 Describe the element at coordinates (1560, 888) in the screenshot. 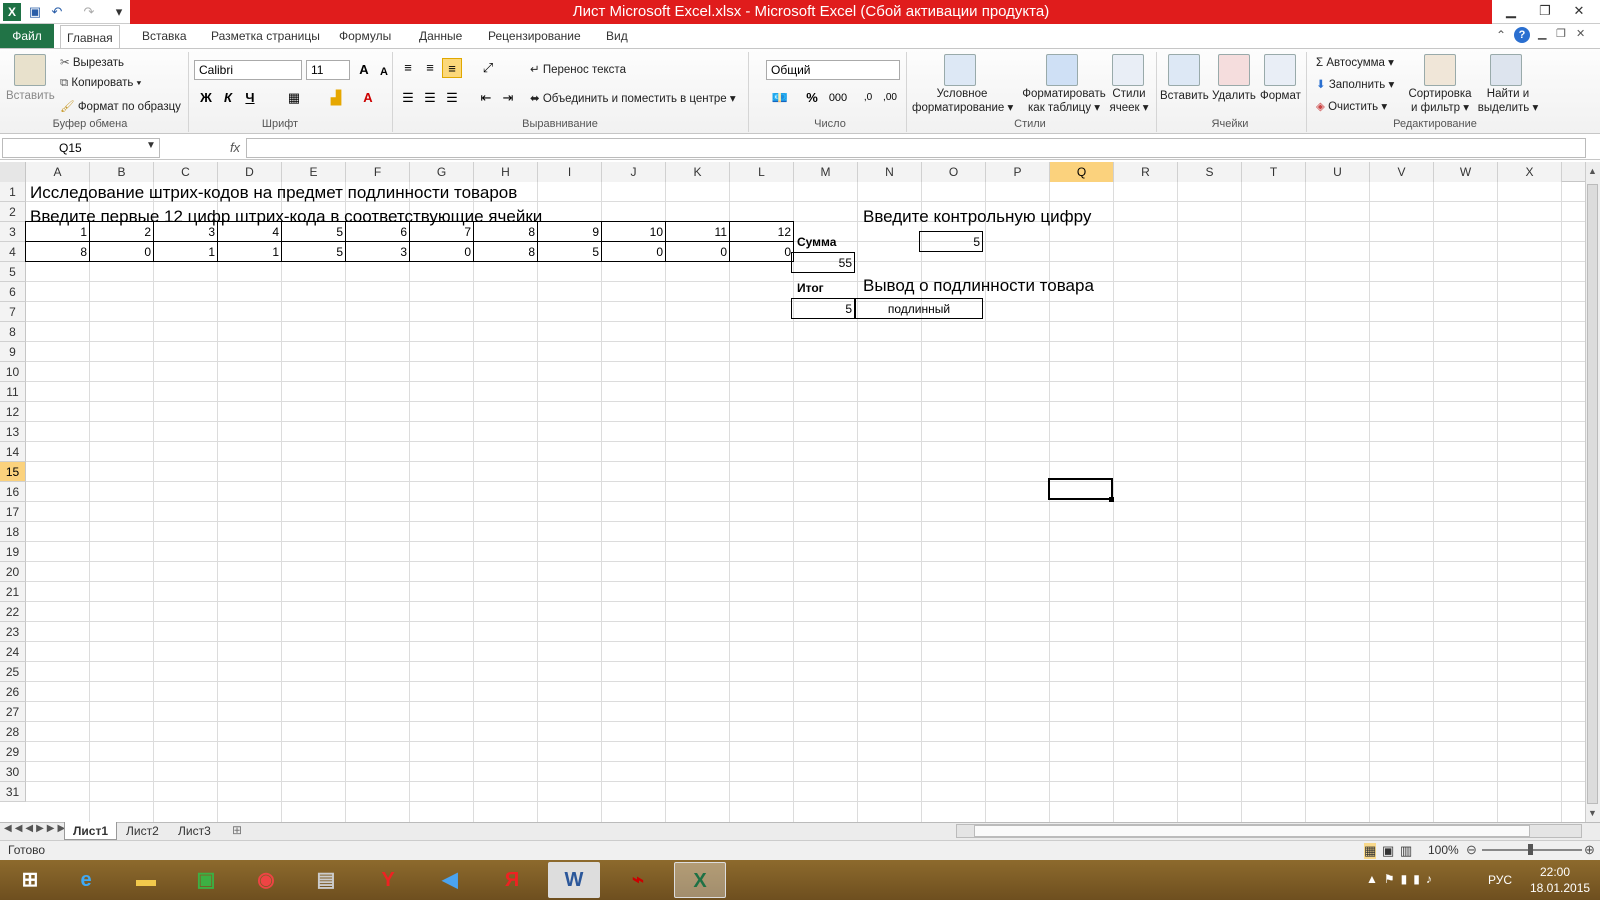

I see `clock-date: 18.01.2015` at that location.